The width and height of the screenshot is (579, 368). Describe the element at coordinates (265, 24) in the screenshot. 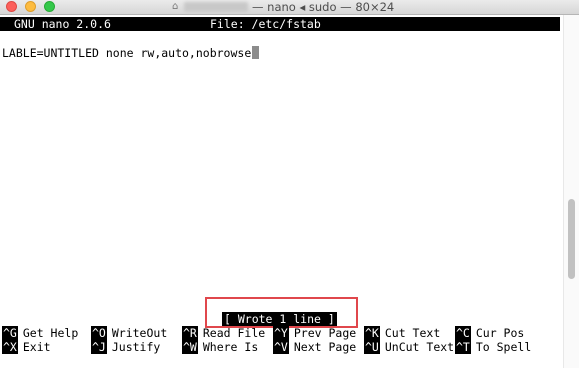

I see `nano-filename: File: /etc/fstab` at that location.